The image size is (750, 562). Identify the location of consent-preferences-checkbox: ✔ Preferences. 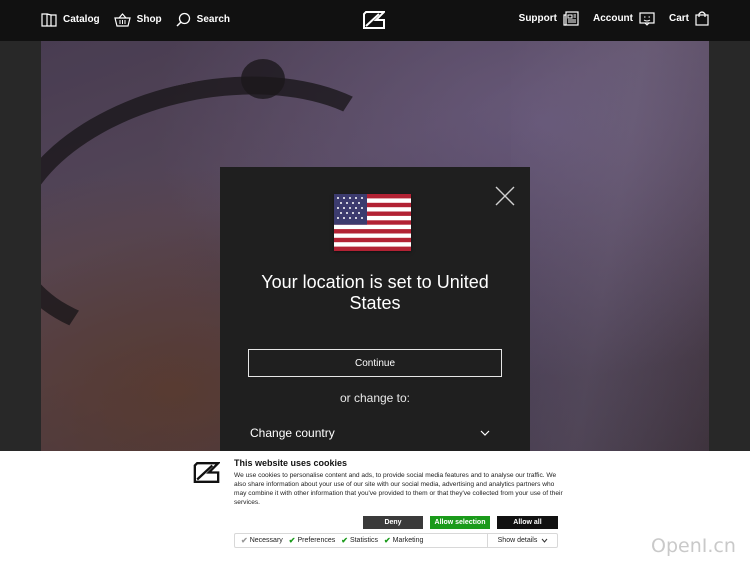
(312, 540).